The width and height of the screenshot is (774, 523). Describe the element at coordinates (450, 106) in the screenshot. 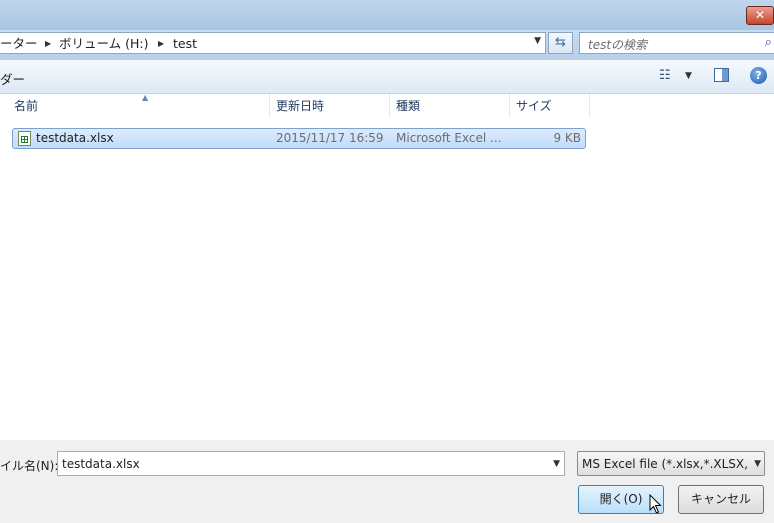

I see `column-header-type: 種類` at that location.